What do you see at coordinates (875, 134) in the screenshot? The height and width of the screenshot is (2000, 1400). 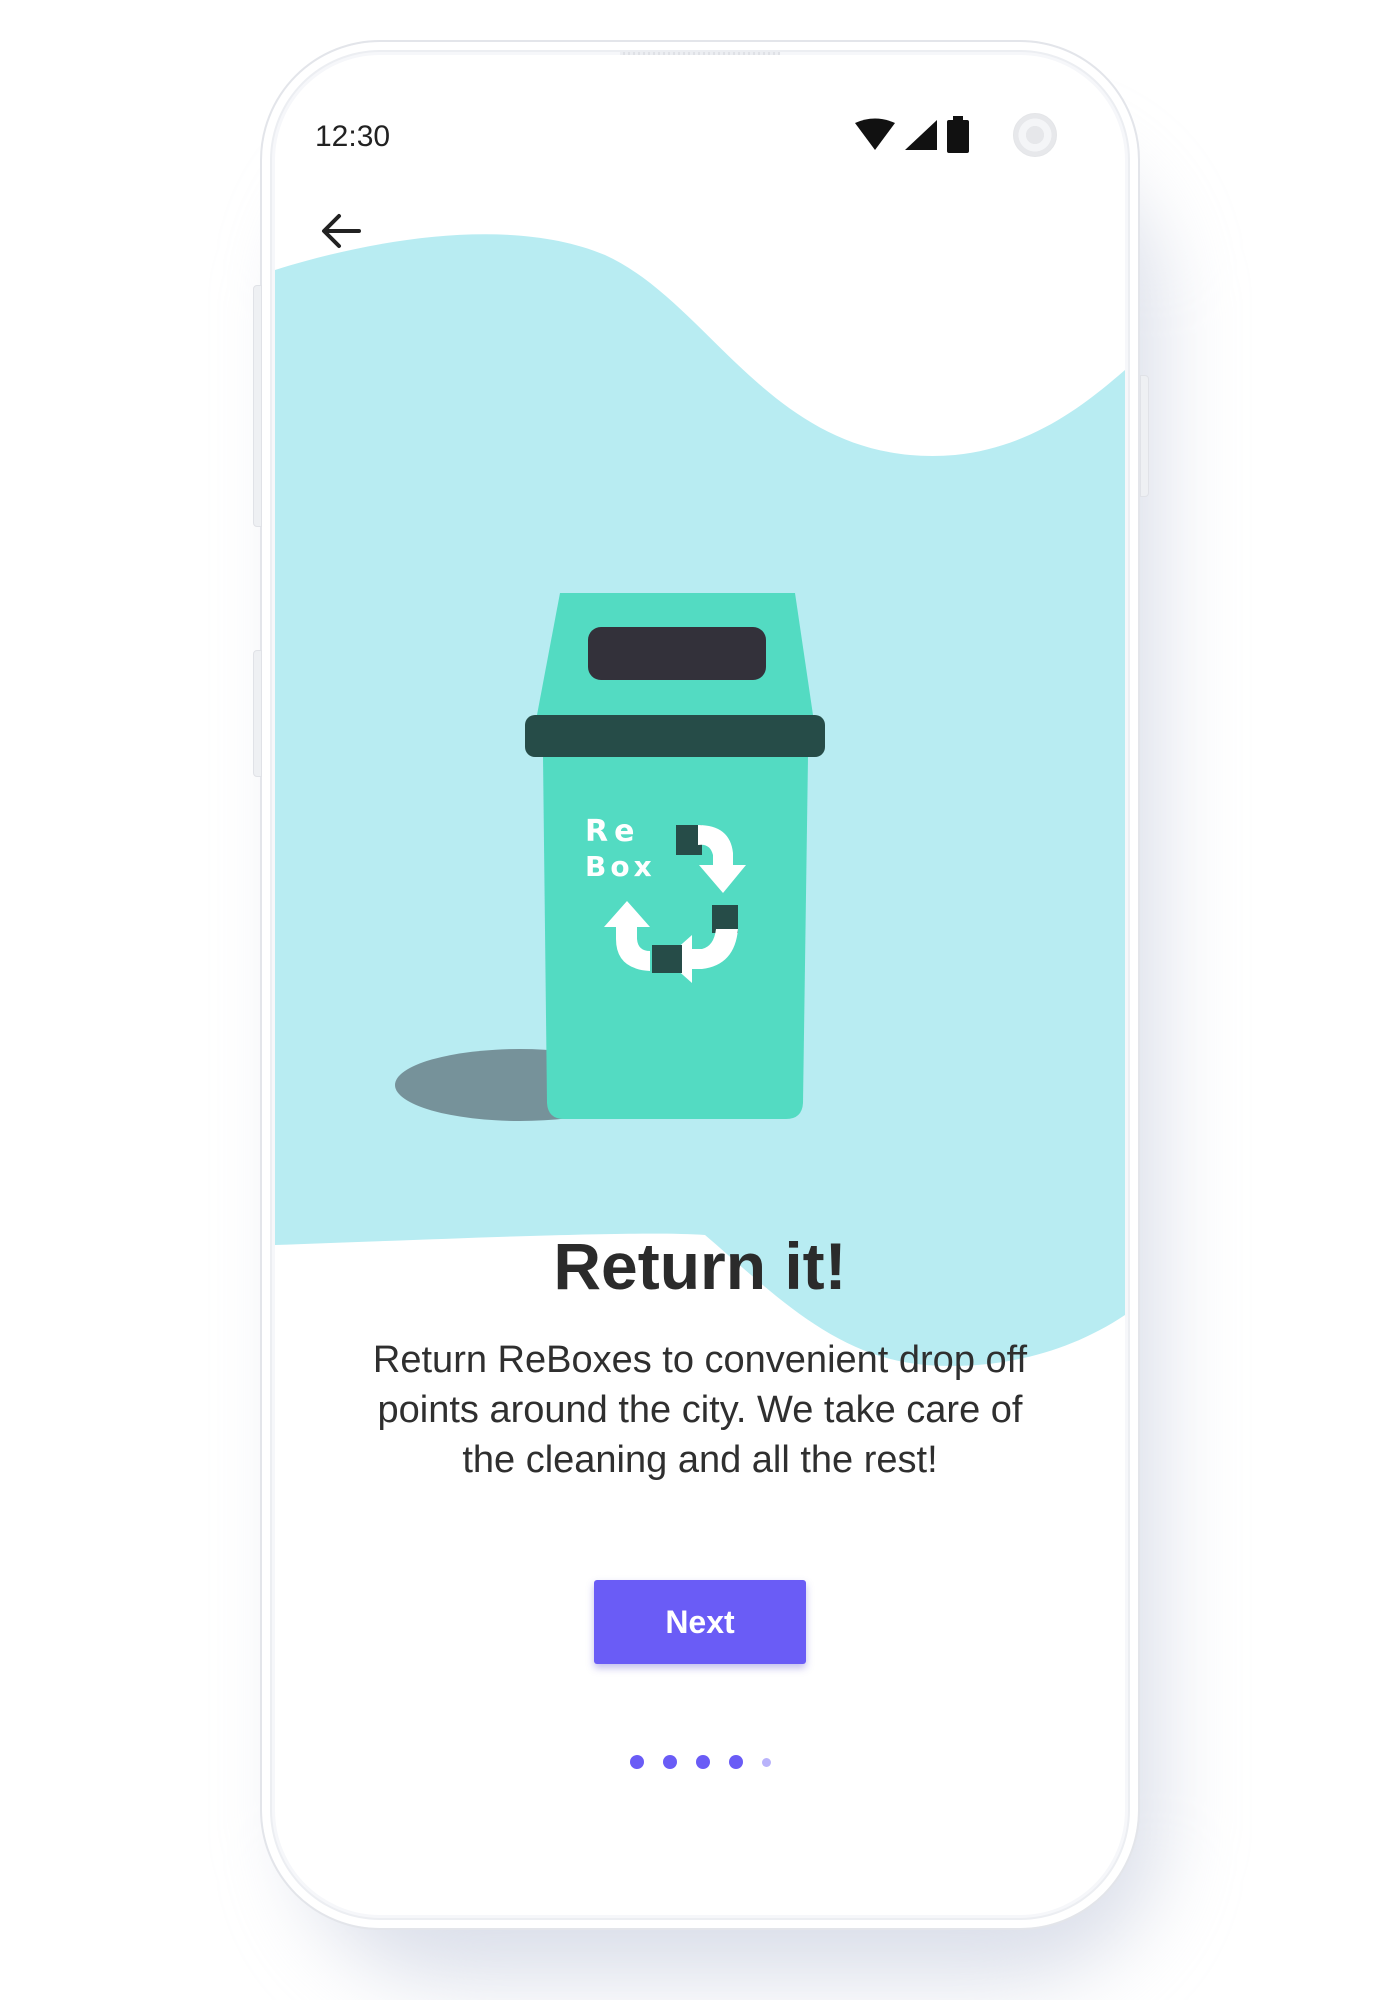 I see `wifi-icon` at bounding box center [875, 134].